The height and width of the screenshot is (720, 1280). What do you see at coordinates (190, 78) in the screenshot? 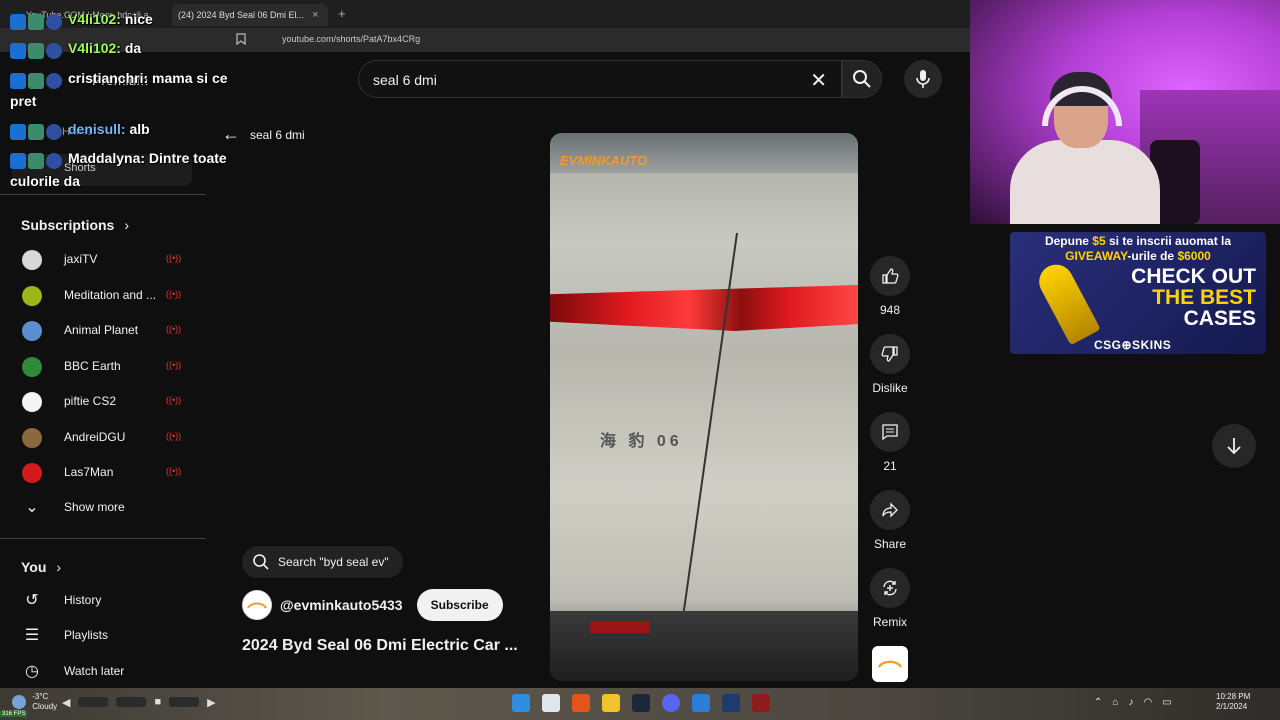
I see `chat-text: mama si ce` at bounding box center [190, 78].